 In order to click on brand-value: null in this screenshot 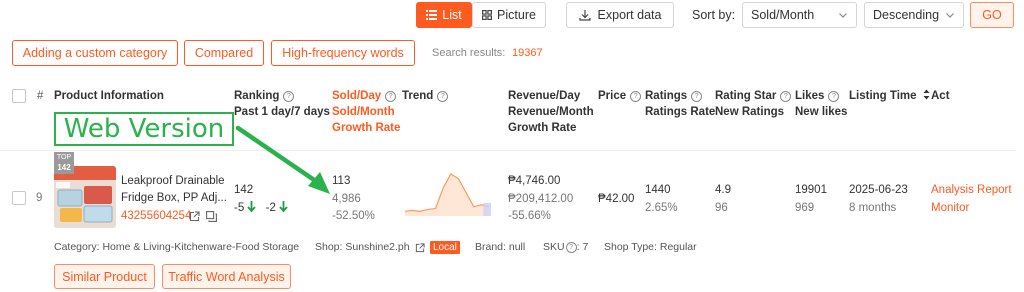, I will do `click(517, 247)`.